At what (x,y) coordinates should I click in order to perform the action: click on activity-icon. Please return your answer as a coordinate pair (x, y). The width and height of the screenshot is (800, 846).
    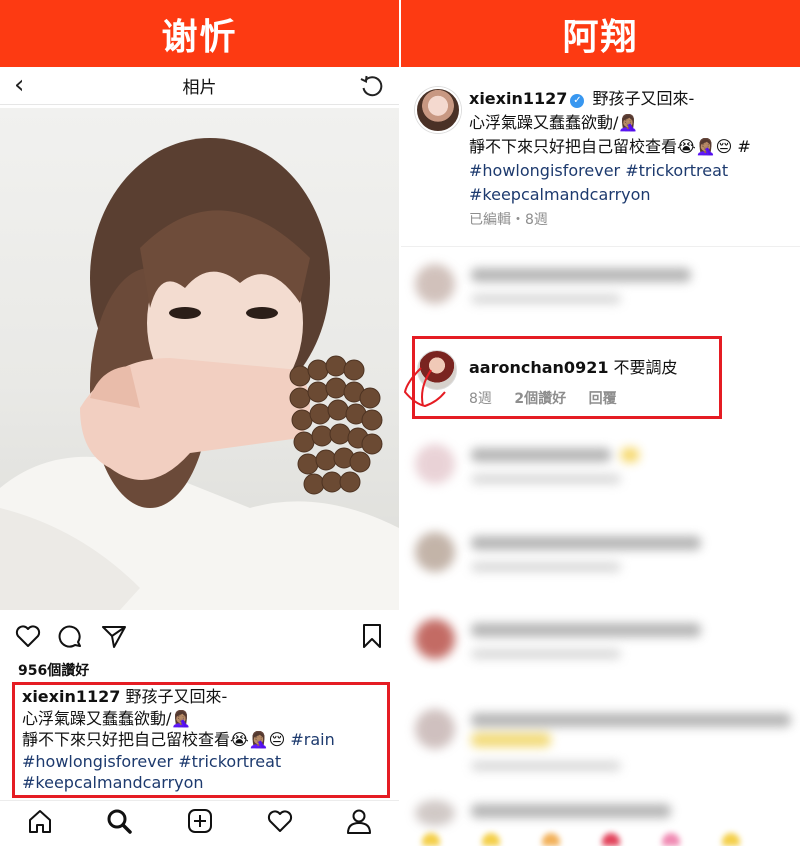
    Looking at the image, I should click on (280, 821).